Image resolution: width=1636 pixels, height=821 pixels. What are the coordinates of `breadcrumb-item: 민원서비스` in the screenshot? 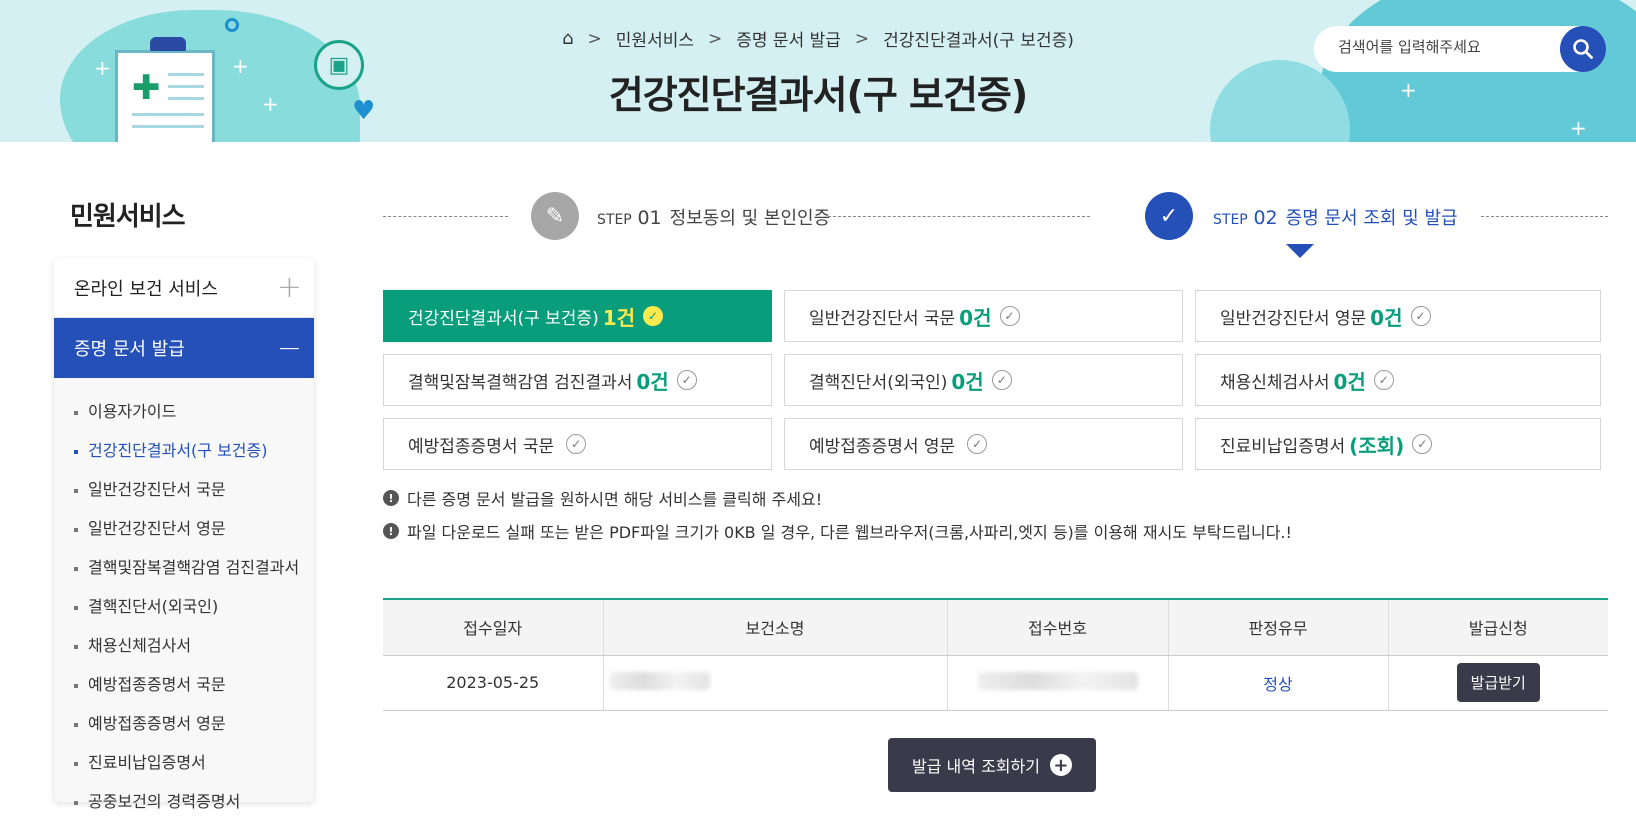 It's located at (655, 38).